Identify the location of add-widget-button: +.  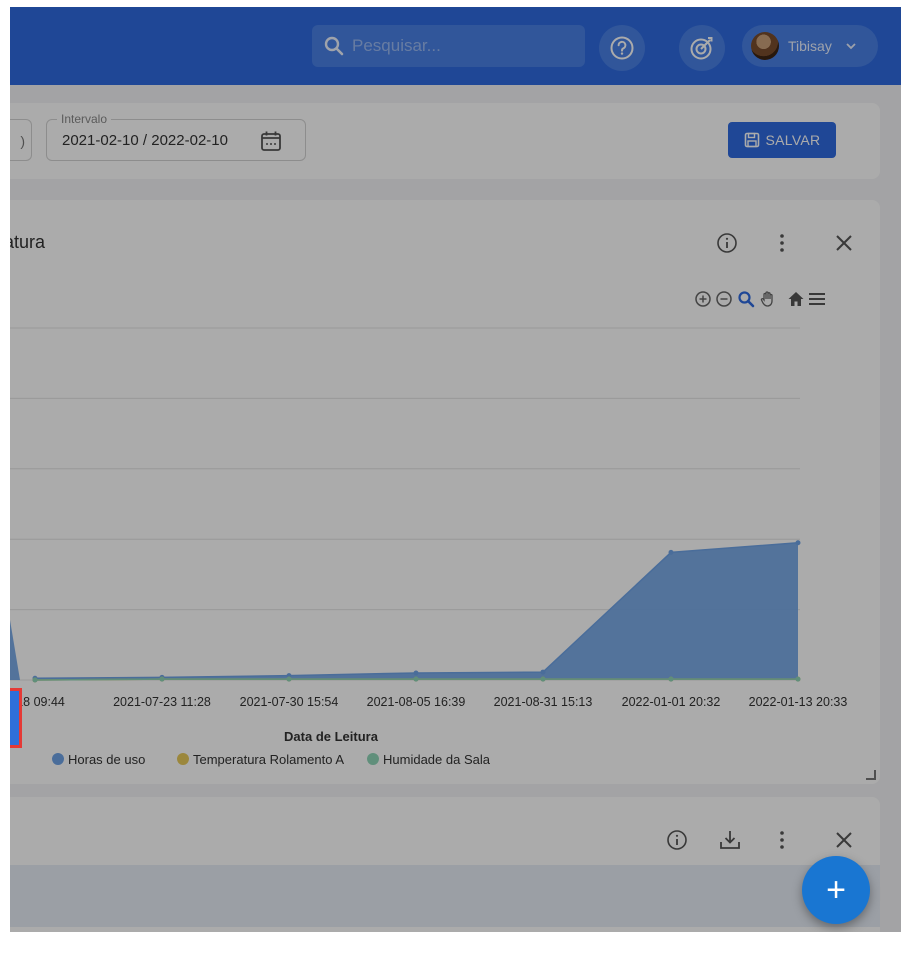
(836, 890).